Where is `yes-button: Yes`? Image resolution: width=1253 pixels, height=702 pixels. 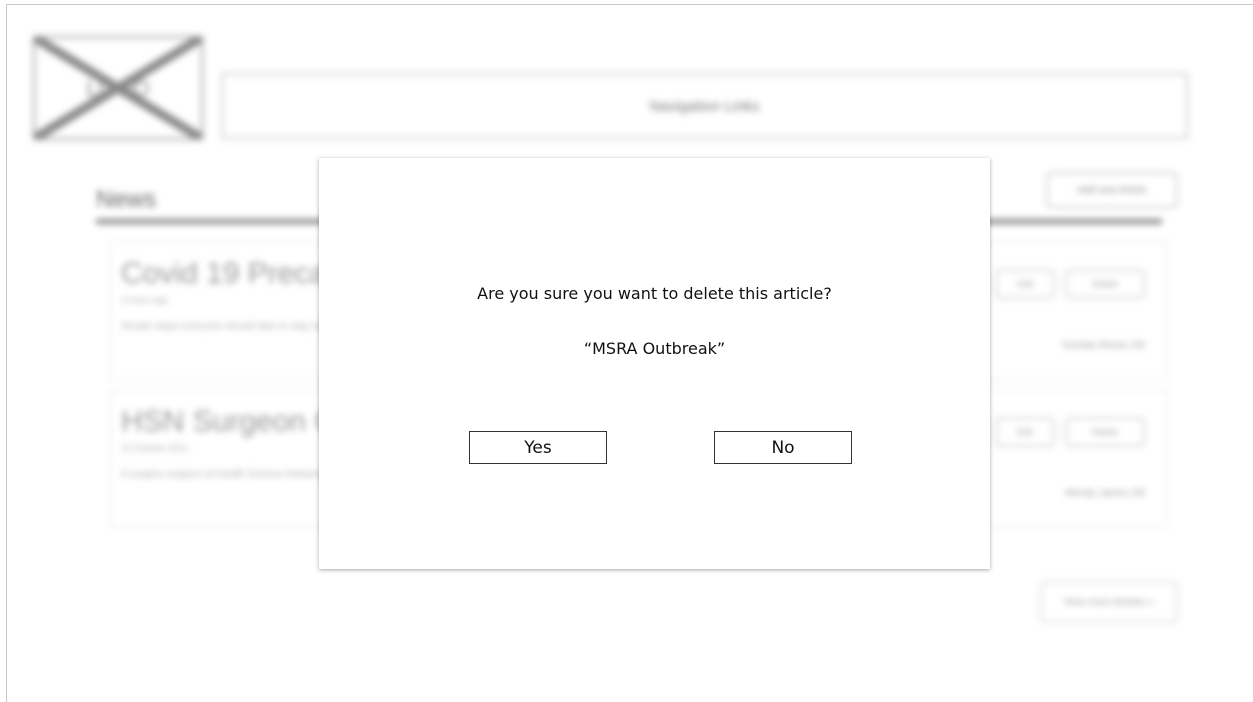 yes-button: Yes is located at coordinates (538, 447).